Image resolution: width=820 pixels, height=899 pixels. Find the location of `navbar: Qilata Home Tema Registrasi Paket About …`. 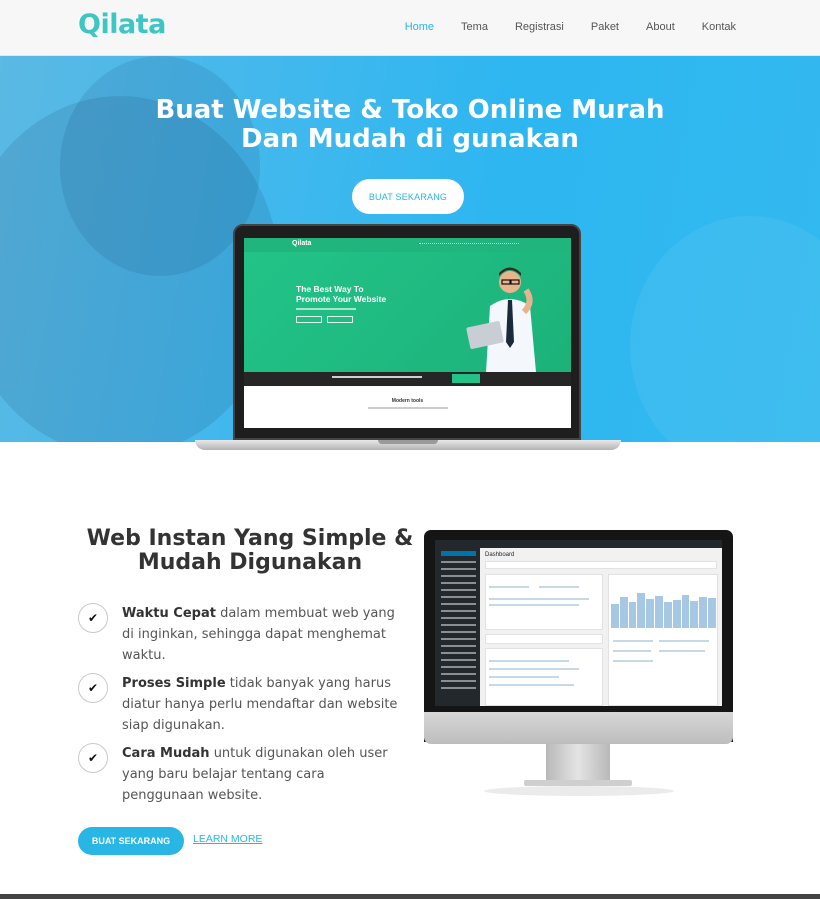

navbar: Qilata Home Tema Registrasi Paket About … is located at coordinates (410, 28).